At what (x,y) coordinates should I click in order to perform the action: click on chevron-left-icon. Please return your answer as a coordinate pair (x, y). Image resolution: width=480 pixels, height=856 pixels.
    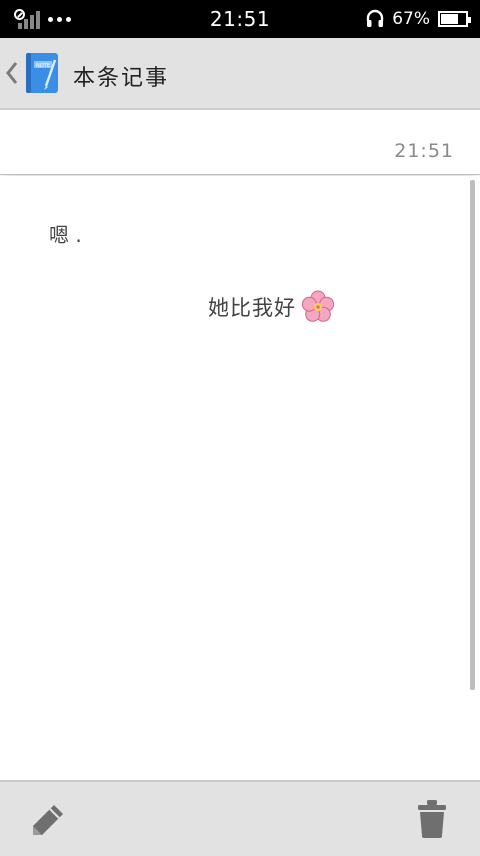
    Looking at the image, I should click on (12, 73).